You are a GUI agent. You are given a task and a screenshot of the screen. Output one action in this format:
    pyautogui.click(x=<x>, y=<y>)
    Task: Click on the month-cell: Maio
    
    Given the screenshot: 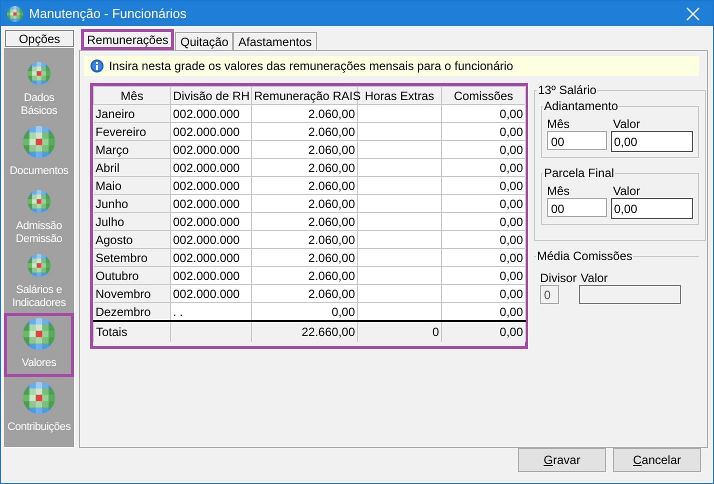 What is the action you would take?
    pyautogui.click(x=132, y=185)
    